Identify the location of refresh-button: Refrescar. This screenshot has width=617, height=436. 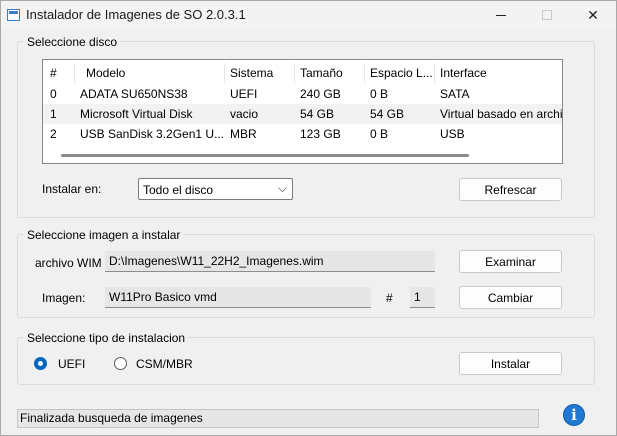
(510, 189).